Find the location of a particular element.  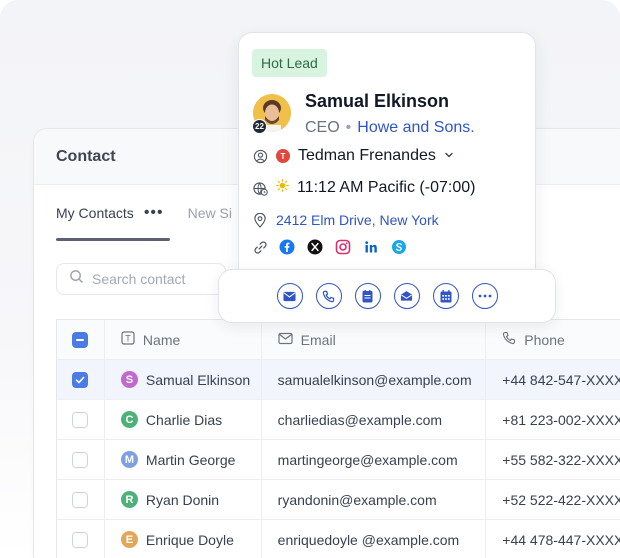

address-row: 2412 Elm Drive, New York is located at coordinates (345, 220).